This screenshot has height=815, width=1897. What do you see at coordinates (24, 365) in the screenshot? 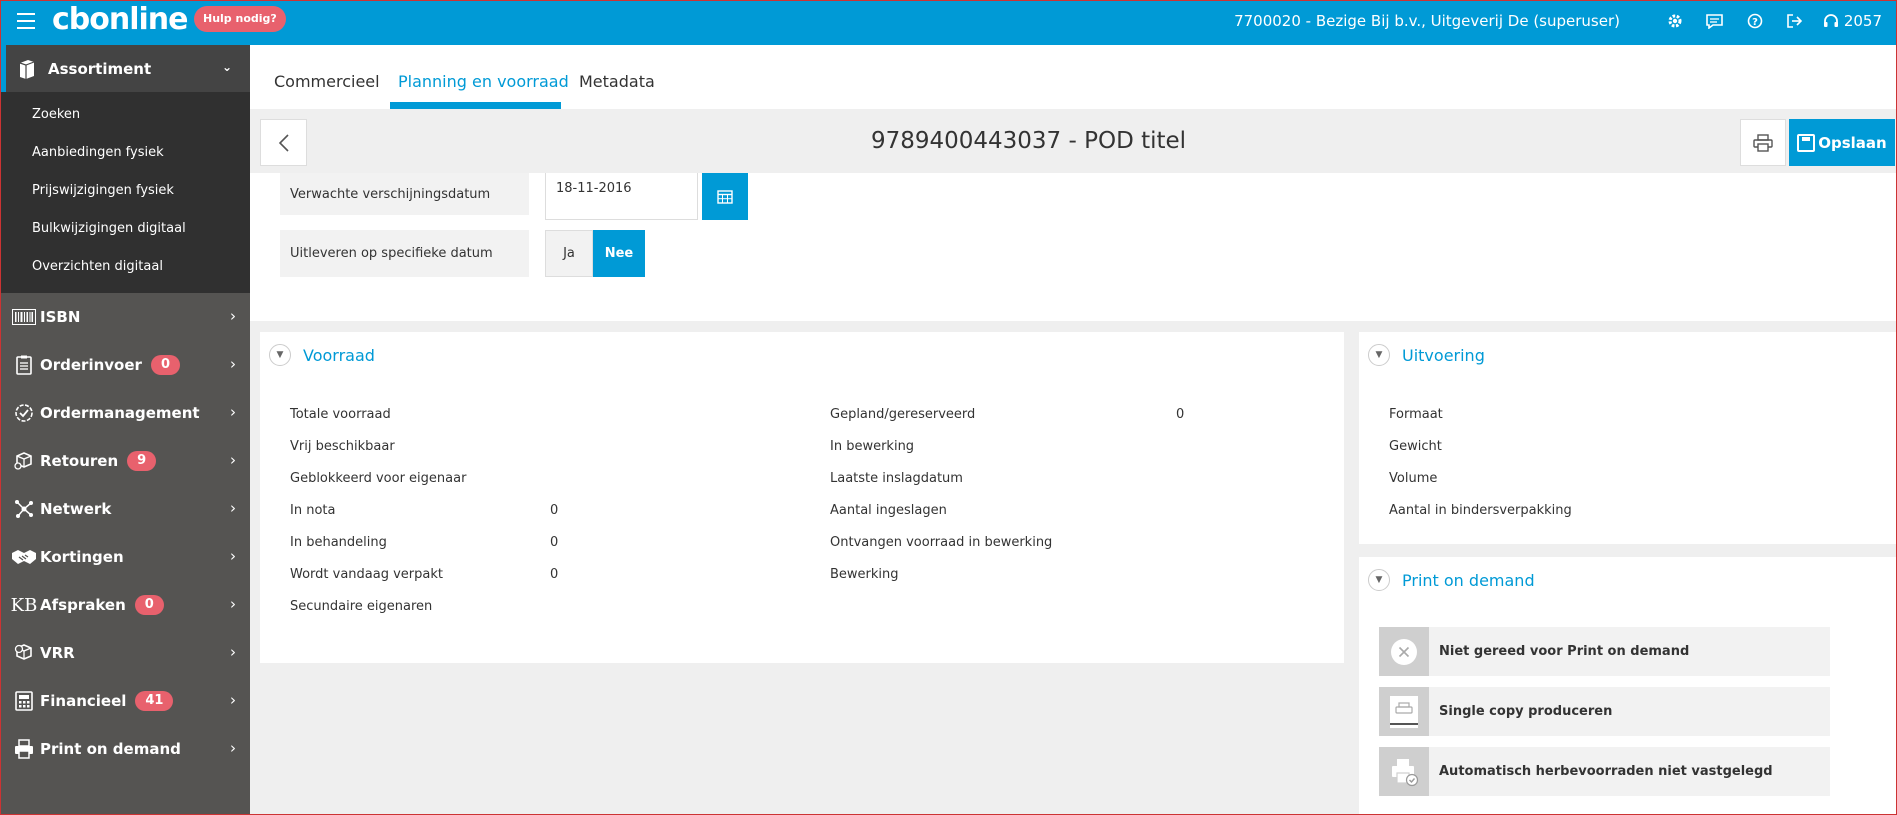
I see `clipboard-icon` at bounding box center [24, 365].